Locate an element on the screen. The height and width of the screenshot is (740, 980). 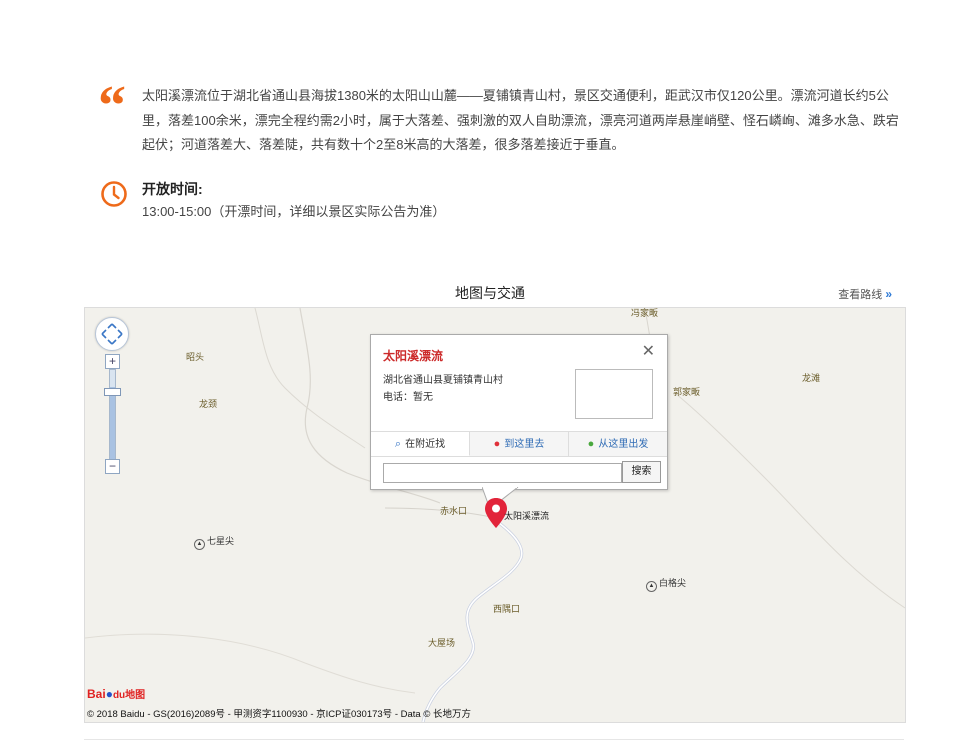
search-icon: ⌕ is located at coordinates (398, 444).